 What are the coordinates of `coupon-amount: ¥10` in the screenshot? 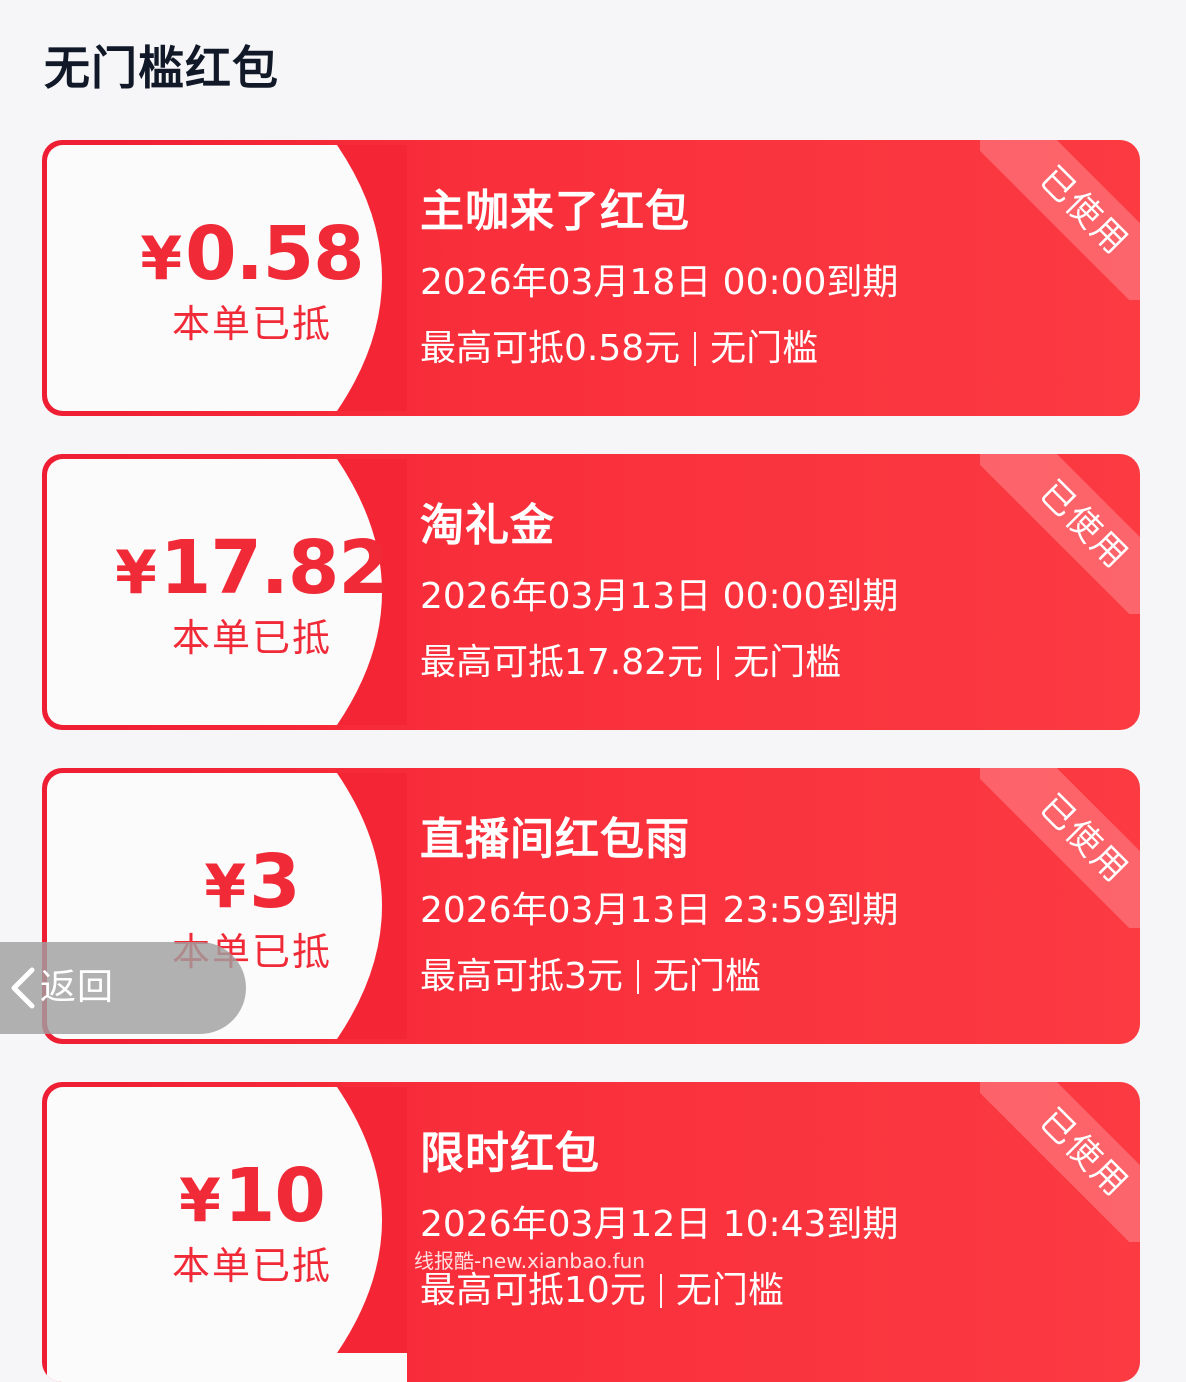 It's located at (252, 1196).